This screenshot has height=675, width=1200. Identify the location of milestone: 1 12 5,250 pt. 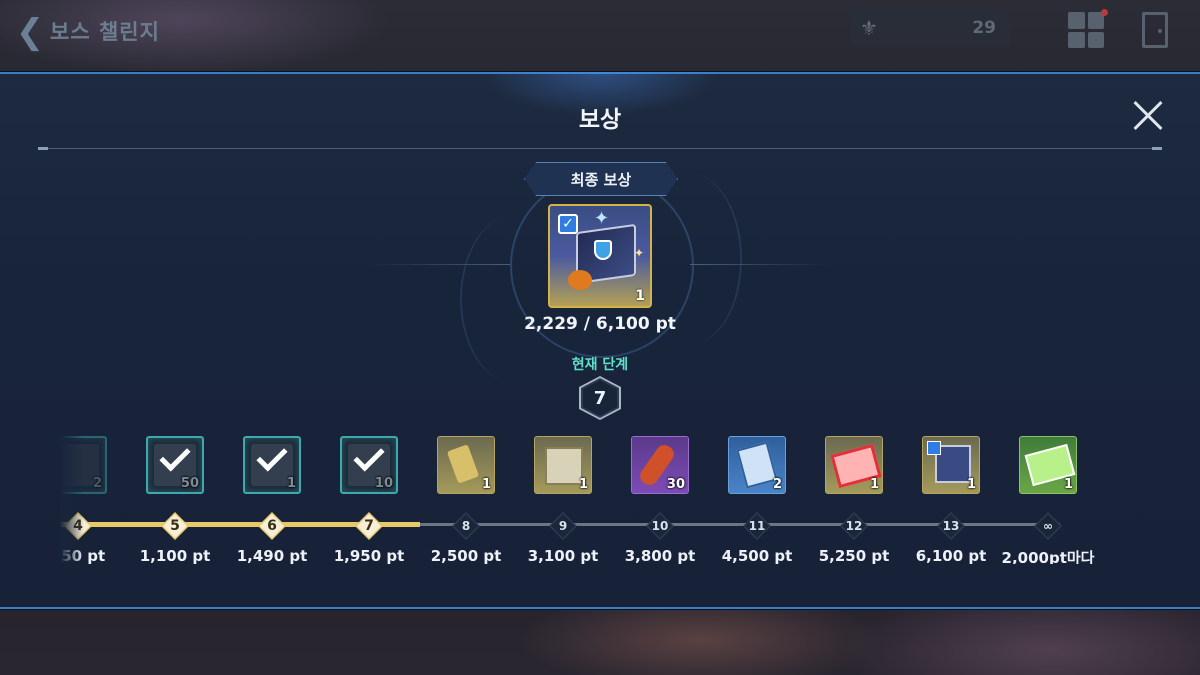
(854, 499).